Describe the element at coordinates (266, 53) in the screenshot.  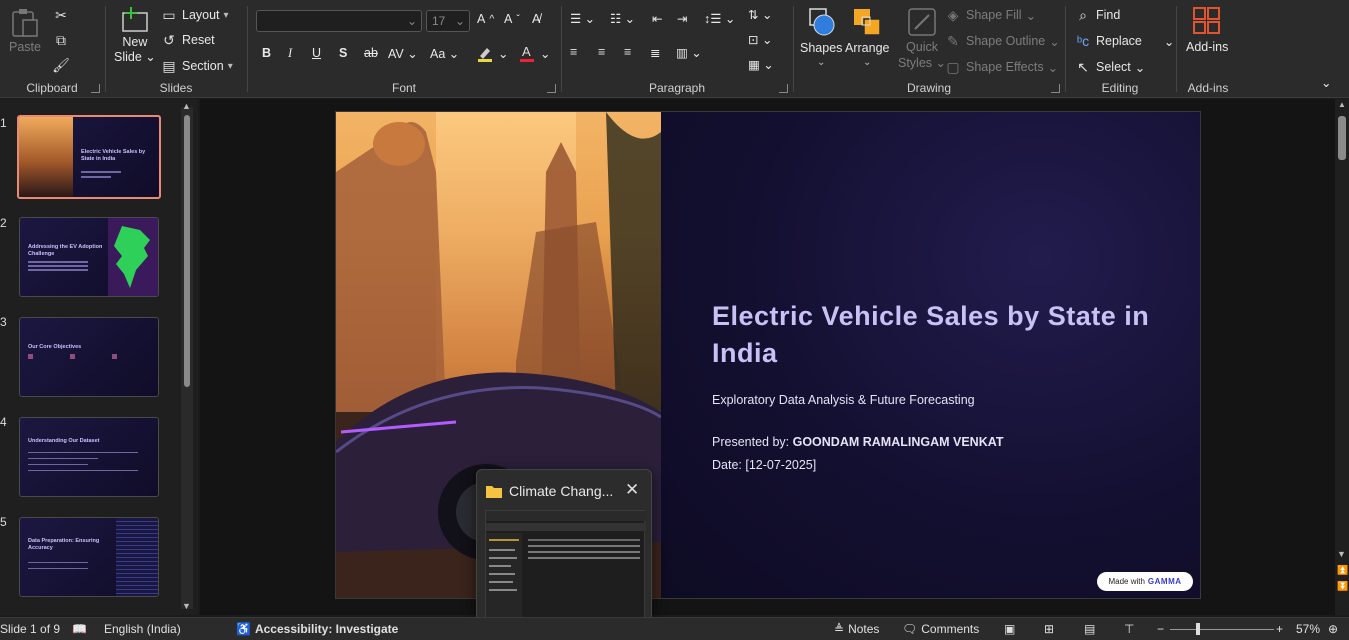
I see `bold-icon: B` at that location.